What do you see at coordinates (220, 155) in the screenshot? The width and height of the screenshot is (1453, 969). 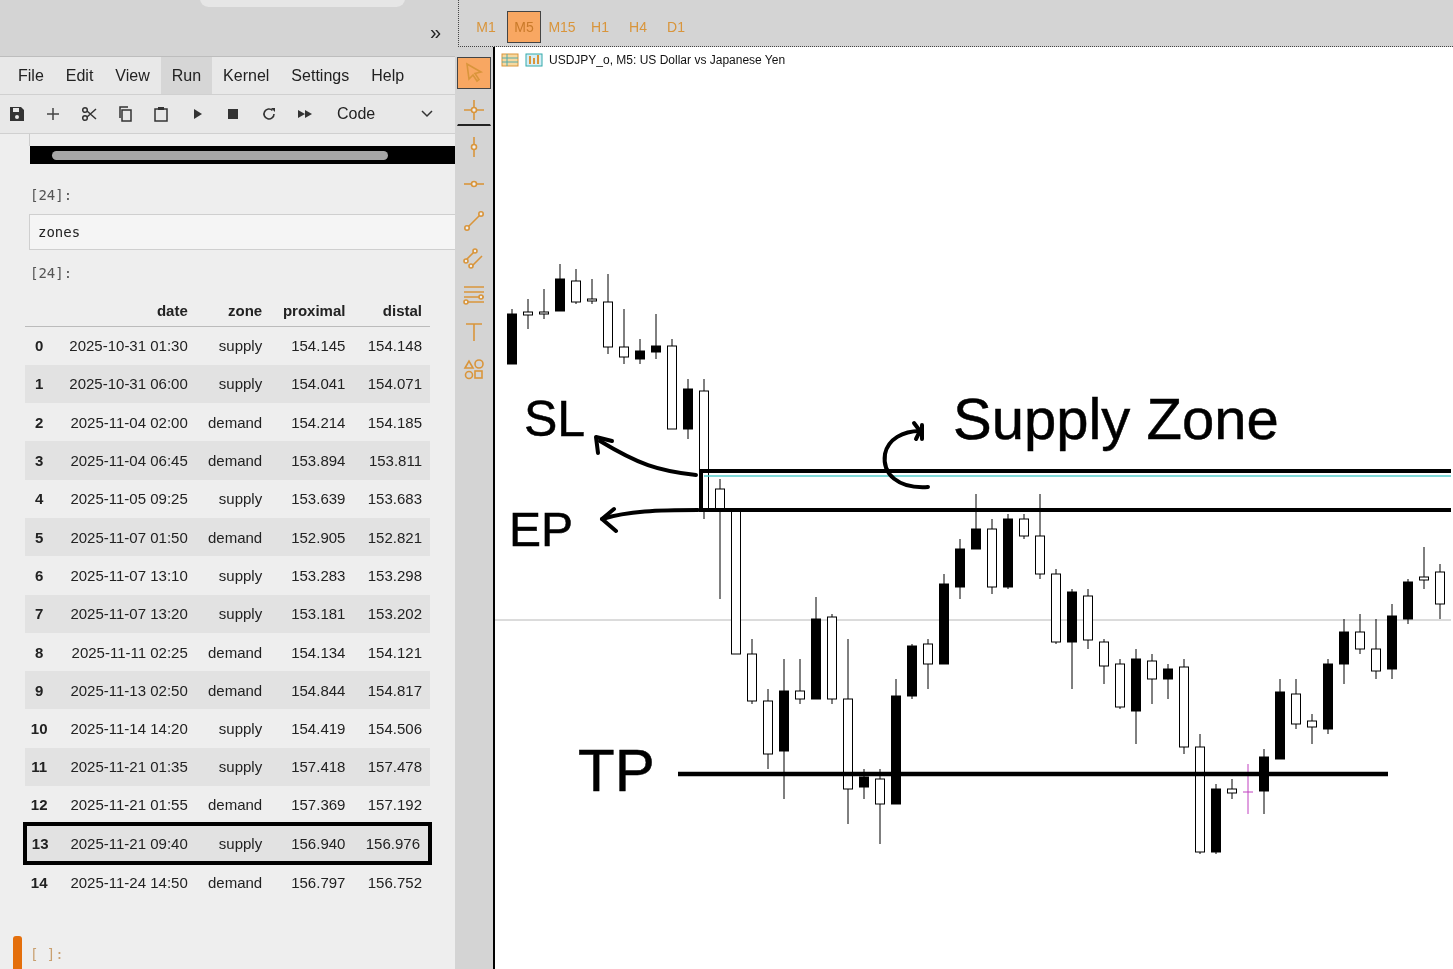 I see `scrollbar-thumb` at bounding box center [220, 155].